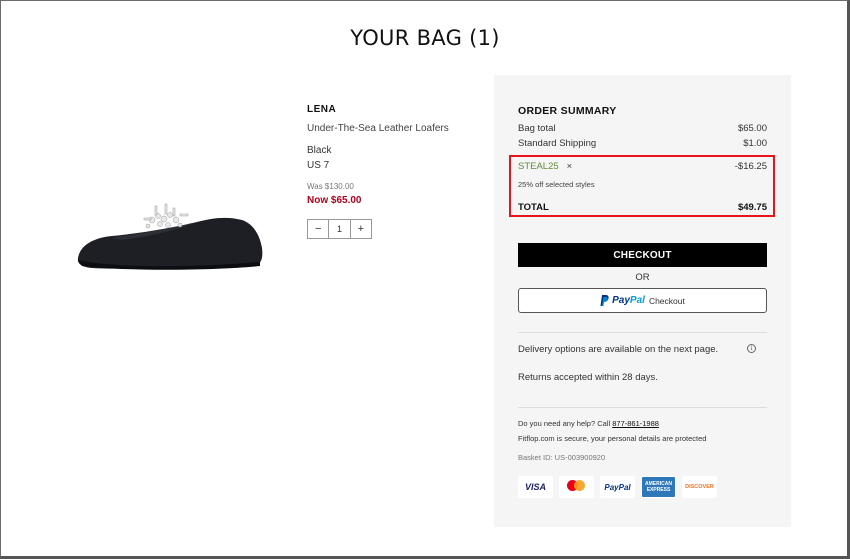 Image resolution: width=850 pixels, height=559 pixels. I want to click on basket-id: Basket ID: US-003900920, so click(562, 457).